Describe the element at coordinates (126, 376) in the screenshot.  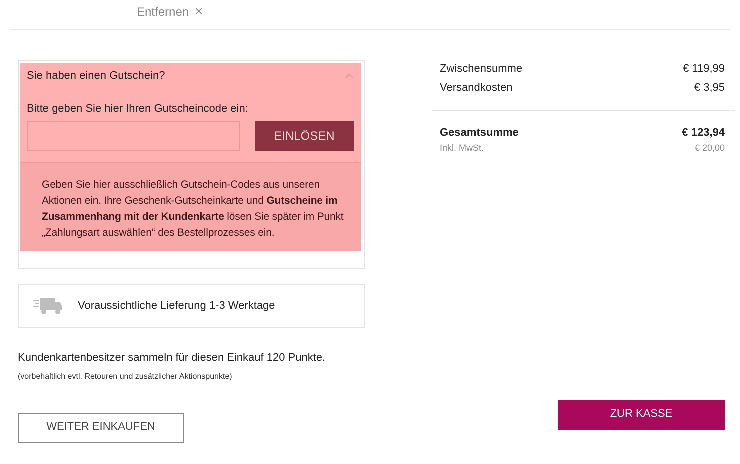
I see `points-note: (vorbehaltlich evtl. Retouren und zusätzlicher Aktionspunkte)` at that location.